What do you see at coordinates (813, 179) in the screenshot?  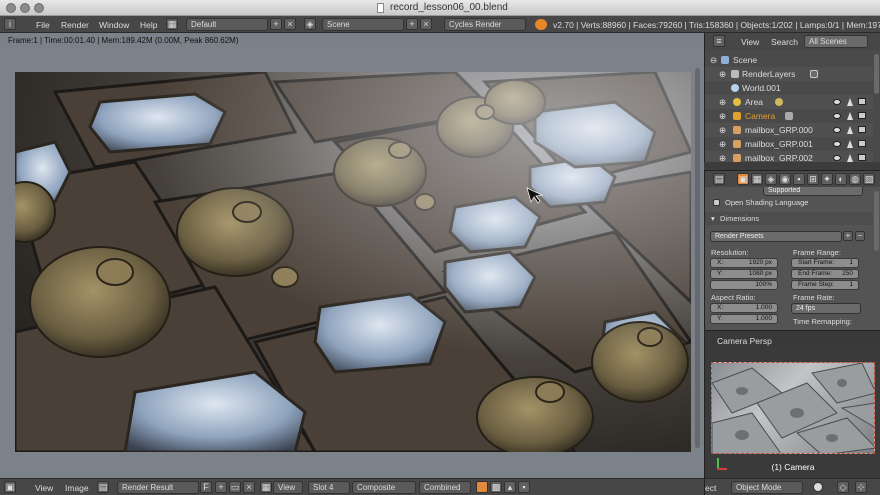 I see `constraints-tab-icon: ⊞` at bounding box center [813, 179].